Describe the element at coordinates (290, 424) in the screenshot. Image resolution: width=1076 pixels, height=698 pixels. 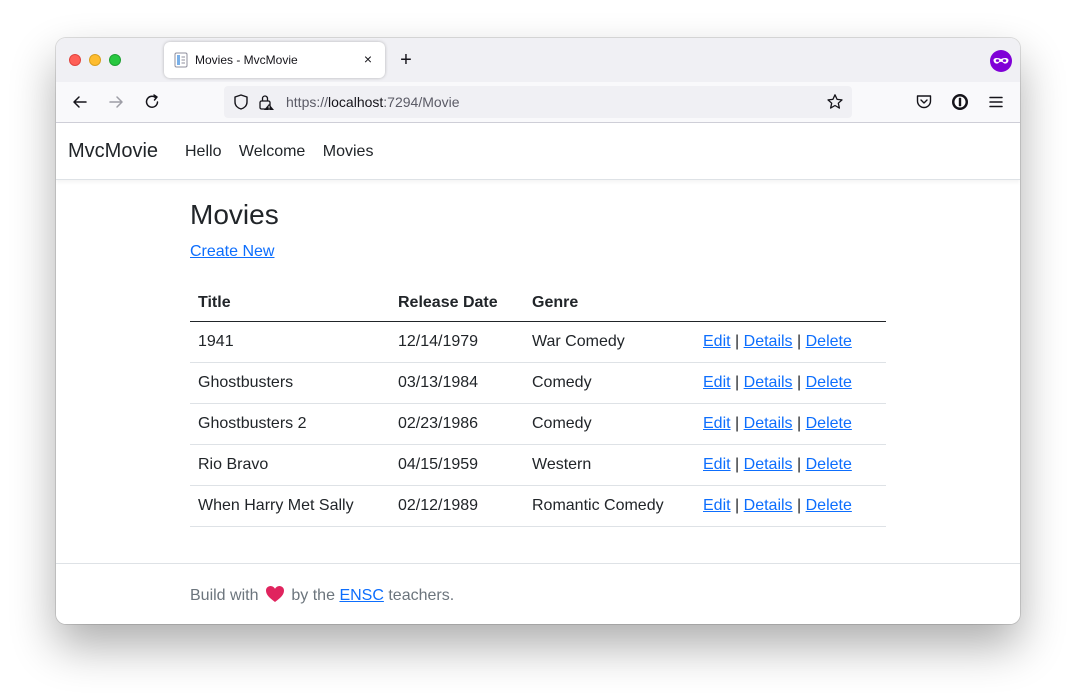
I see `cell-title: Ghostbusters 2` at that location.